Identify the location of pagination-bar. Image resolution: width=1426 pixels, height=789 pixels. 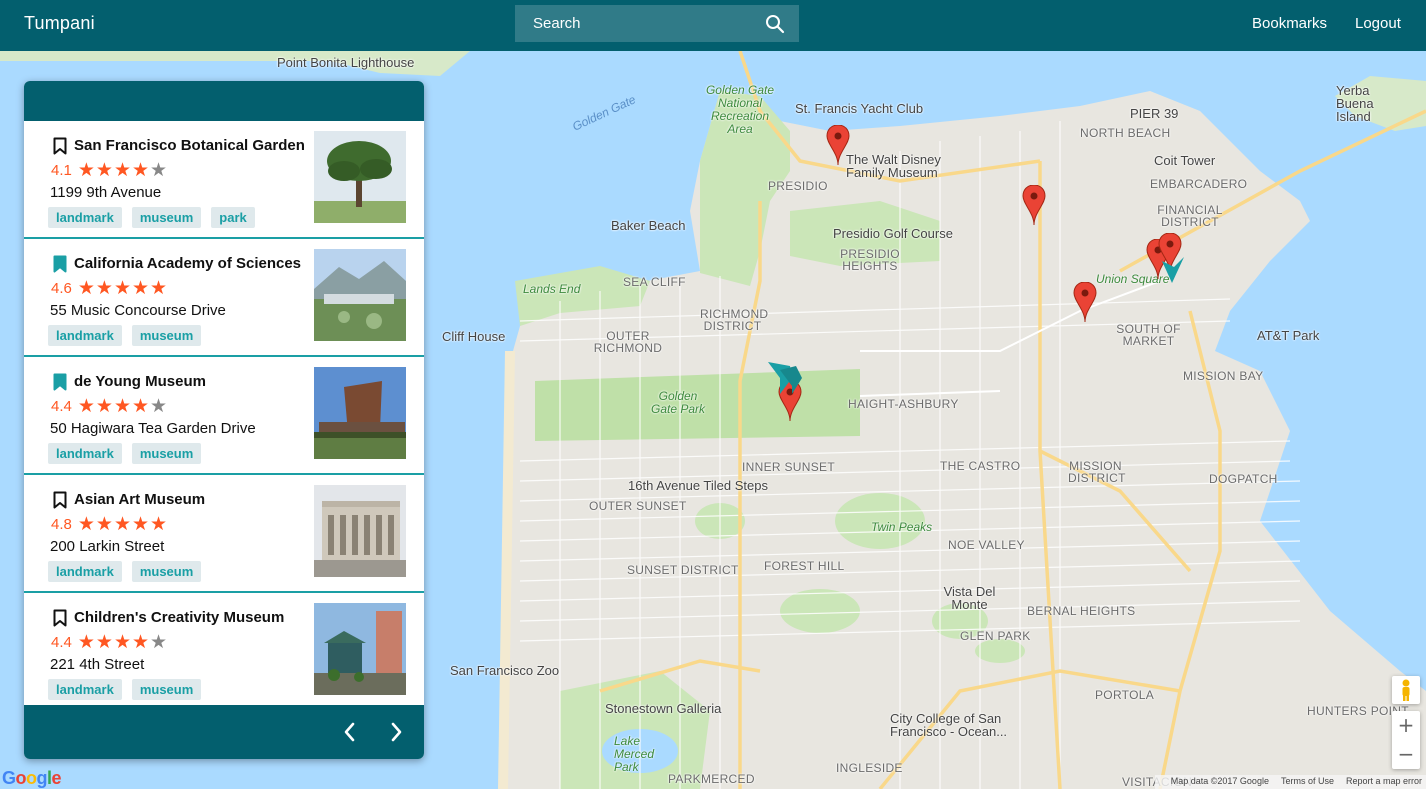
(224, 732).